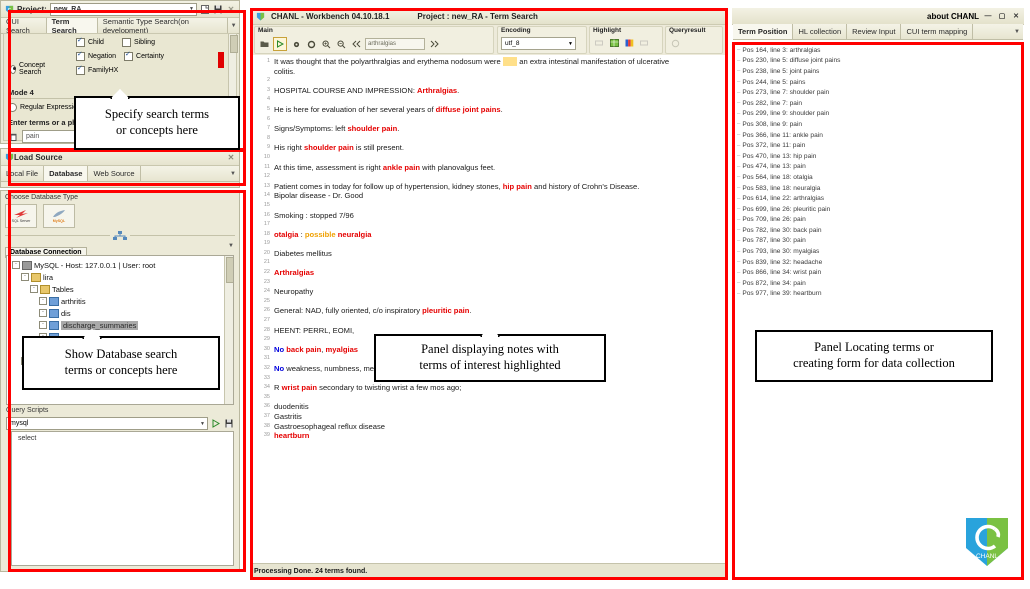 The width and height of the screenshot is (1030, 589). What do you see at coordinates (878, 241) in the screenshot?
I see `term-position-item: – Pos 787, line 30: pain` at bounding box center [878, 241].